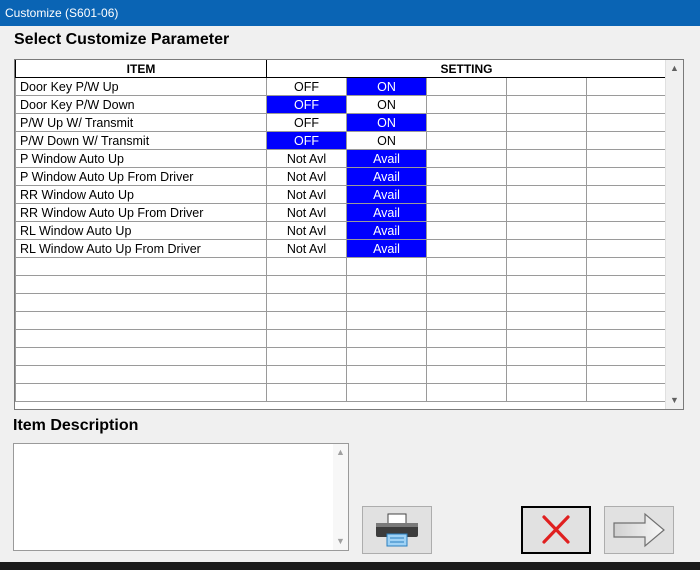  I want to click on item-name-cell: P/W Down W/ Transmit, so click(141, 140).